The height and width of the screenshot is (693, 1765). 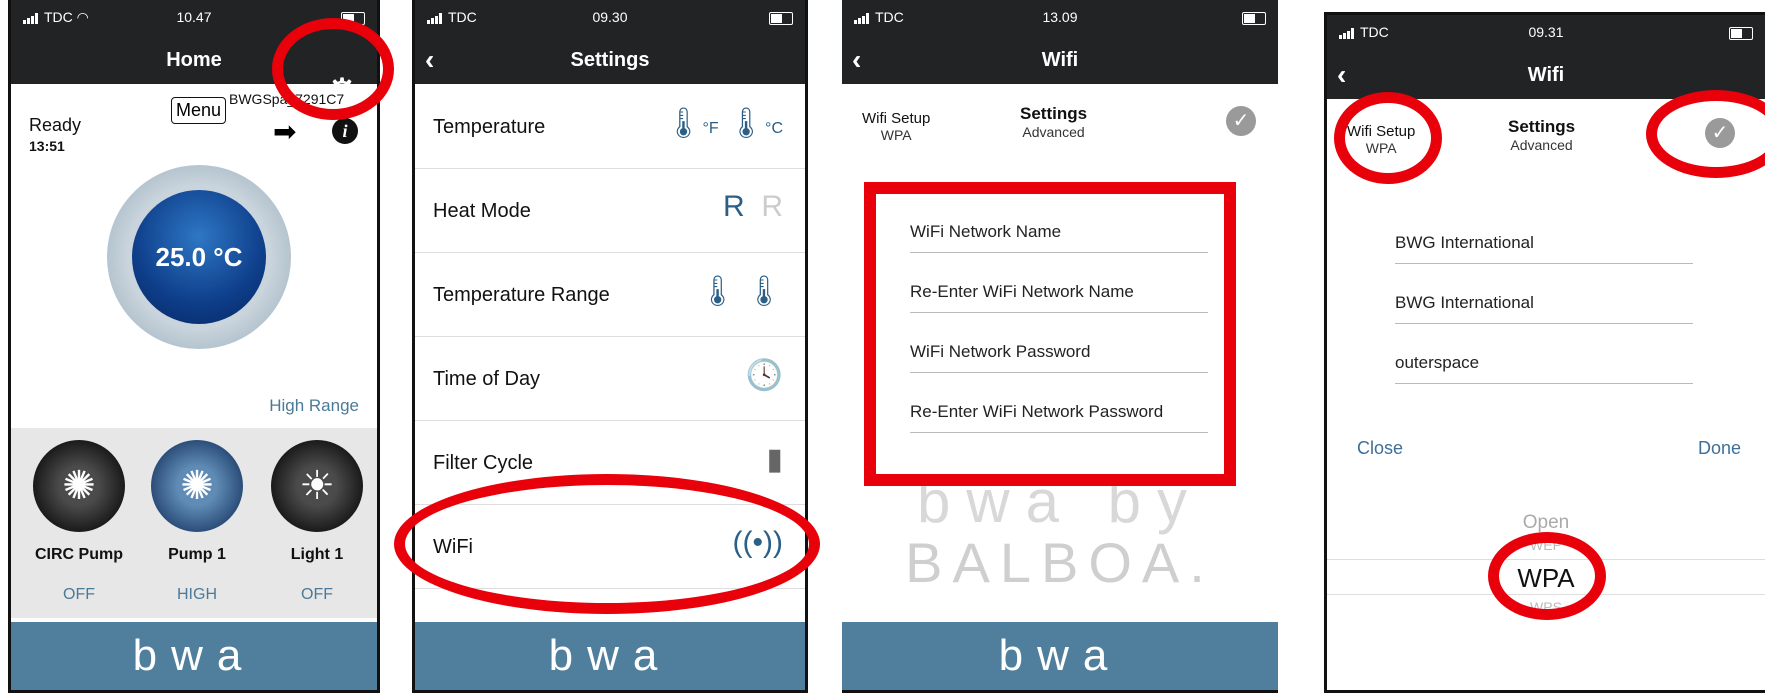 I want to click on device-state: HIGH, so click(x=197, y=594).